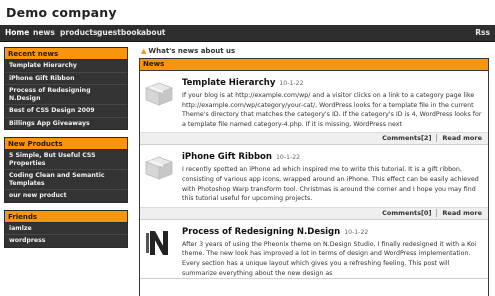  I want to click on sidebar-item-redesigning-ndesign: Process of Redesigning N.Design, so click(66, 94).